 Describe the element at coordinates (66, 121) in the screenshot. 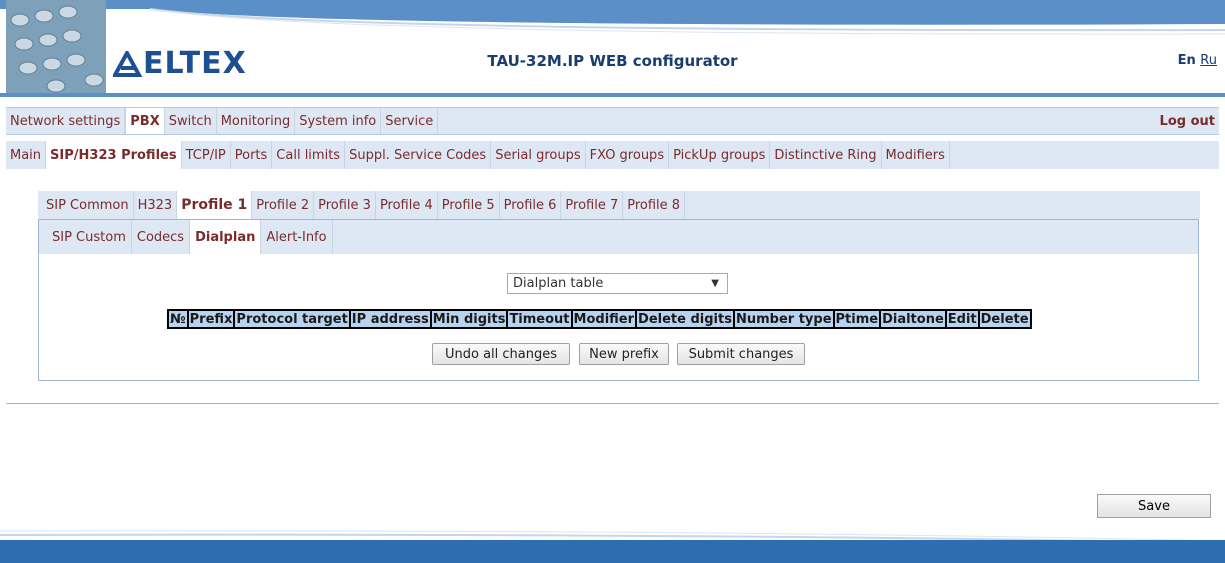

I see `tab-network-settings: Network settings` at that location.